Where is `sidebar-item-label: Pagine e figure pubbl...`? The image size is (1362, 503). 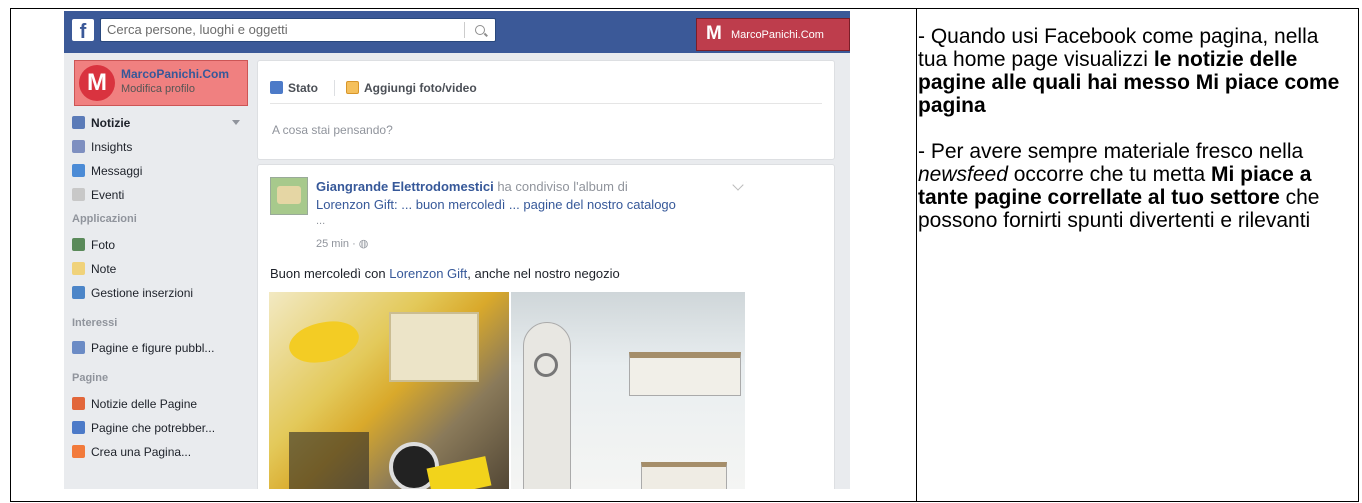 sidebar-item-label: Pagine e figure pubbl... is located at coordinates (153, 348).